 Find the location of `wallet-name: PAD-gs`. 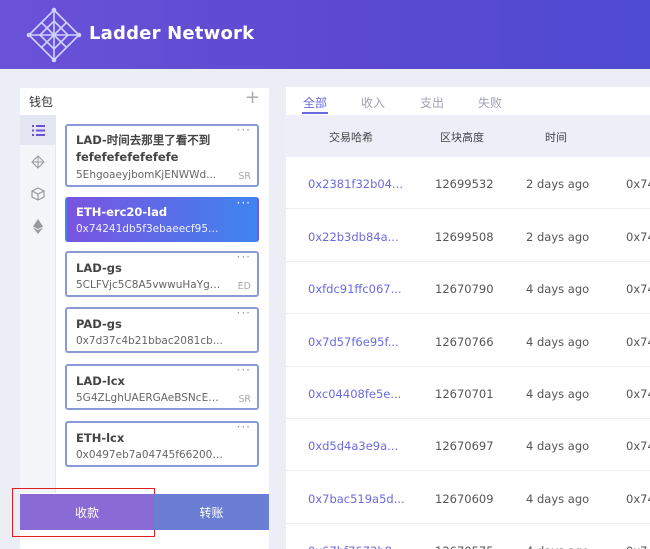

wallet-name: PAD-gs is located at coordinates (99, 324).